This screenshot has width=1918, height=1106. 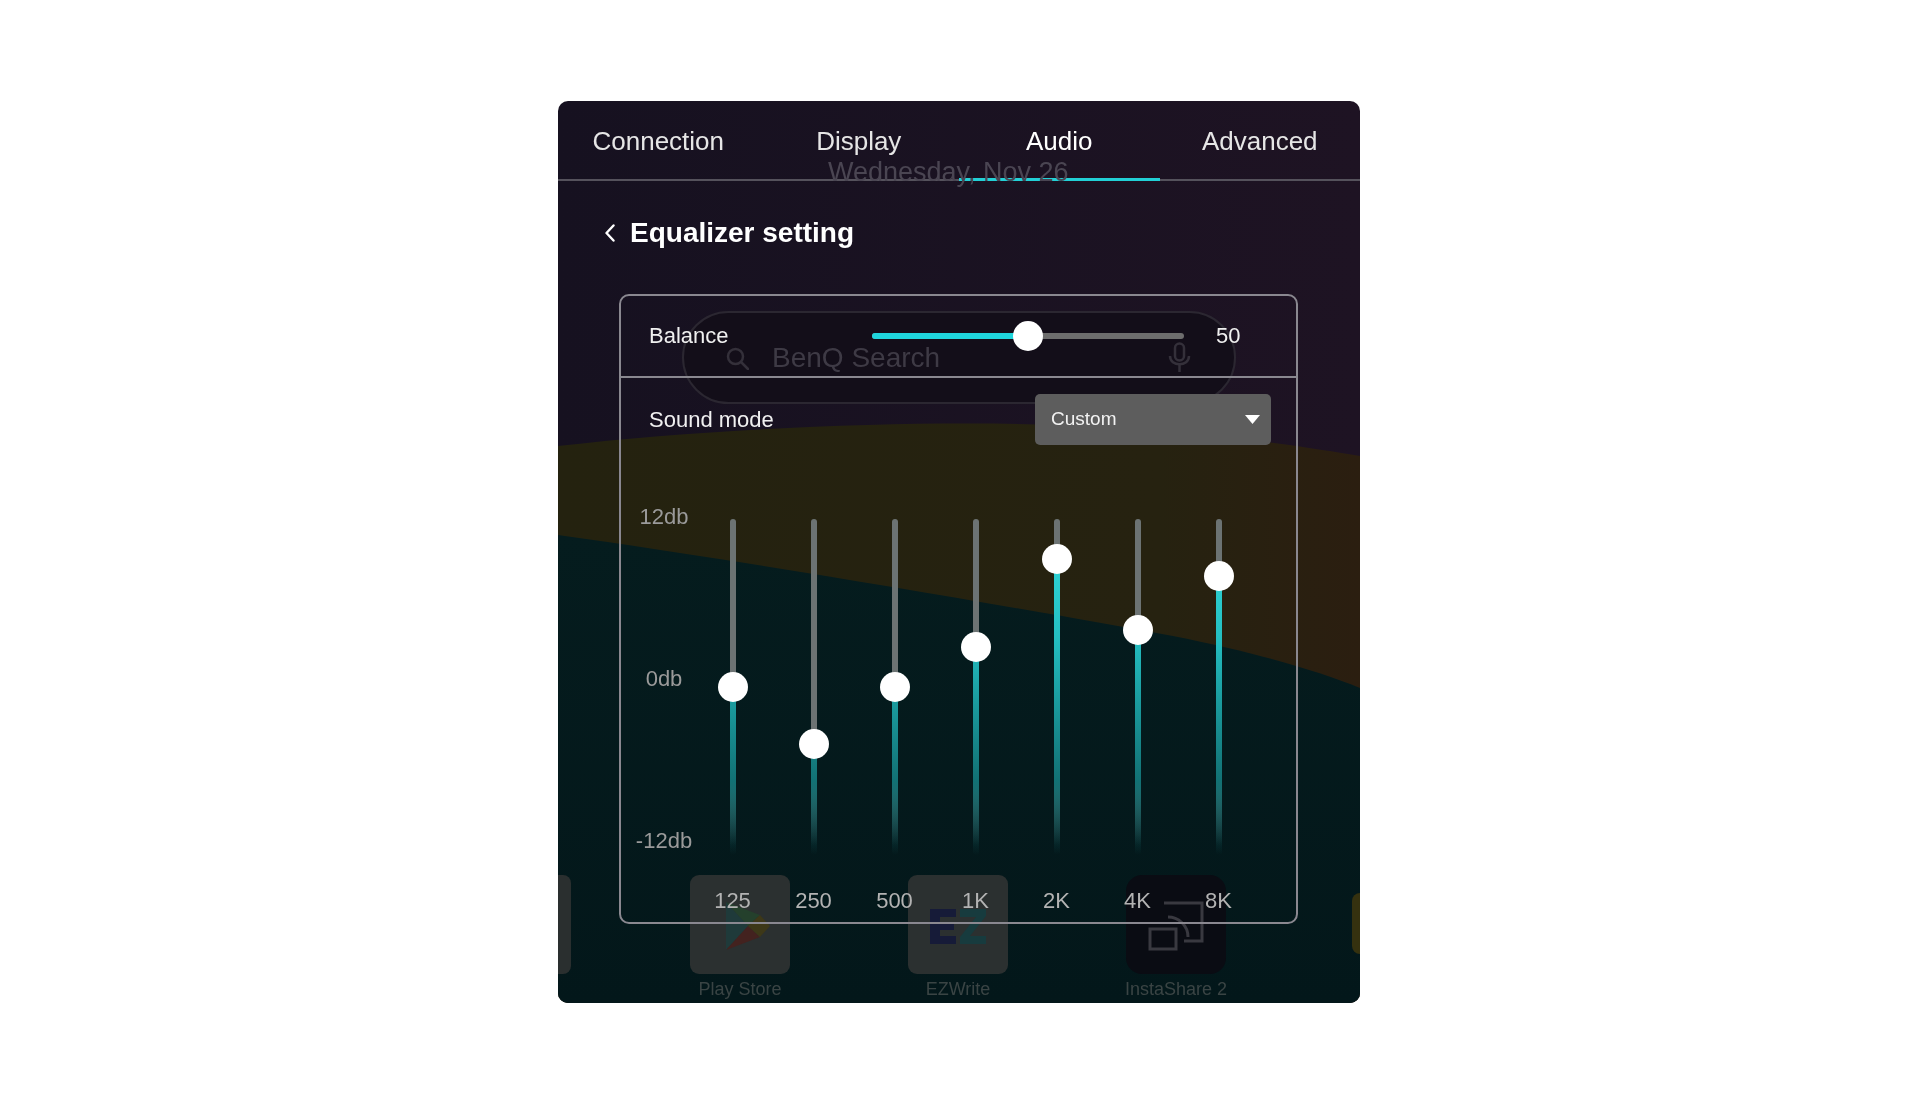 What do you see at coordinates (664, 517) in the screenshot?
I see `db-label: 12db` at bounding box center [664, 517].